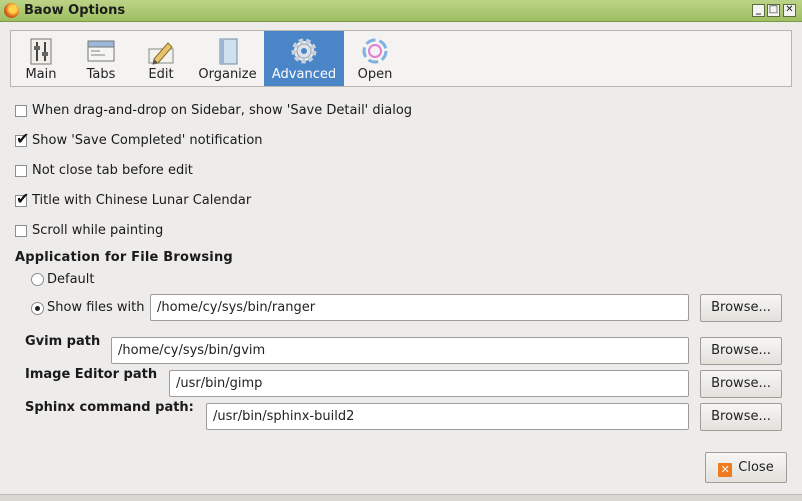 The image size is (802, 501). I want to click on title-bar: Baow Options _ □ ✕, so click(401, 11).